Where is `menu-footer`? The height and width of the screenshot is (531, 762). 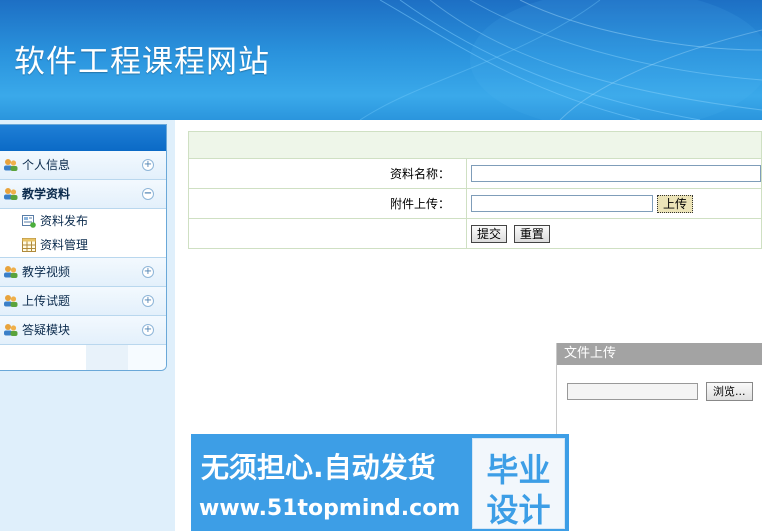 menu-footer is located at coordinates (83, 357).